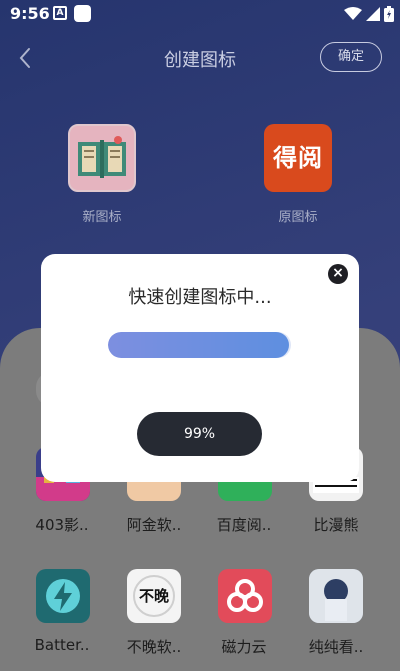 The width and height of the screenshot is (400, 671). What do you see at coordinates (200, 14) in the screenshot?
I see `status-bar: 9:56 A` at bounding box center [200, 14].